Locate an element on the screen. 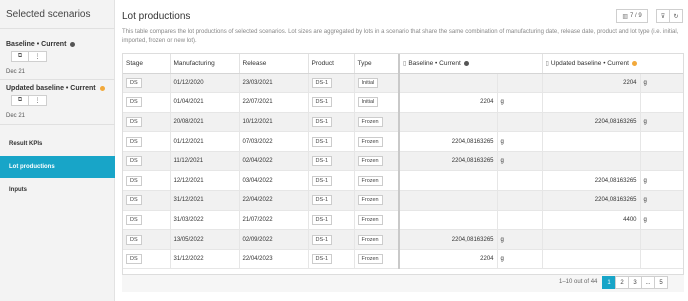 The height and width of the screenshot is (301, 688). table-row: DS 01/12/2020 23/03/2021 DS-1 Initial 2204 g is located at coordinates (403, 83).